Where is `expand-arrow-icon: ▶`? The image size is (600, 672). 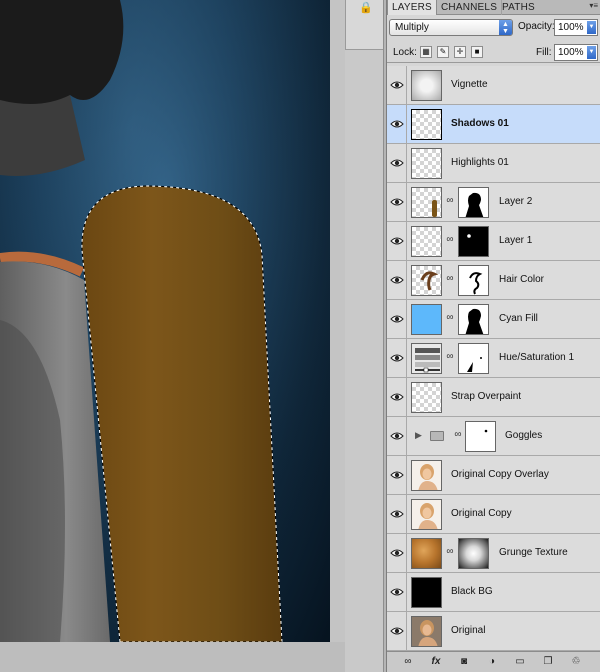 expand-arrow-icon: ▶ is located at coordinates (418, 435).